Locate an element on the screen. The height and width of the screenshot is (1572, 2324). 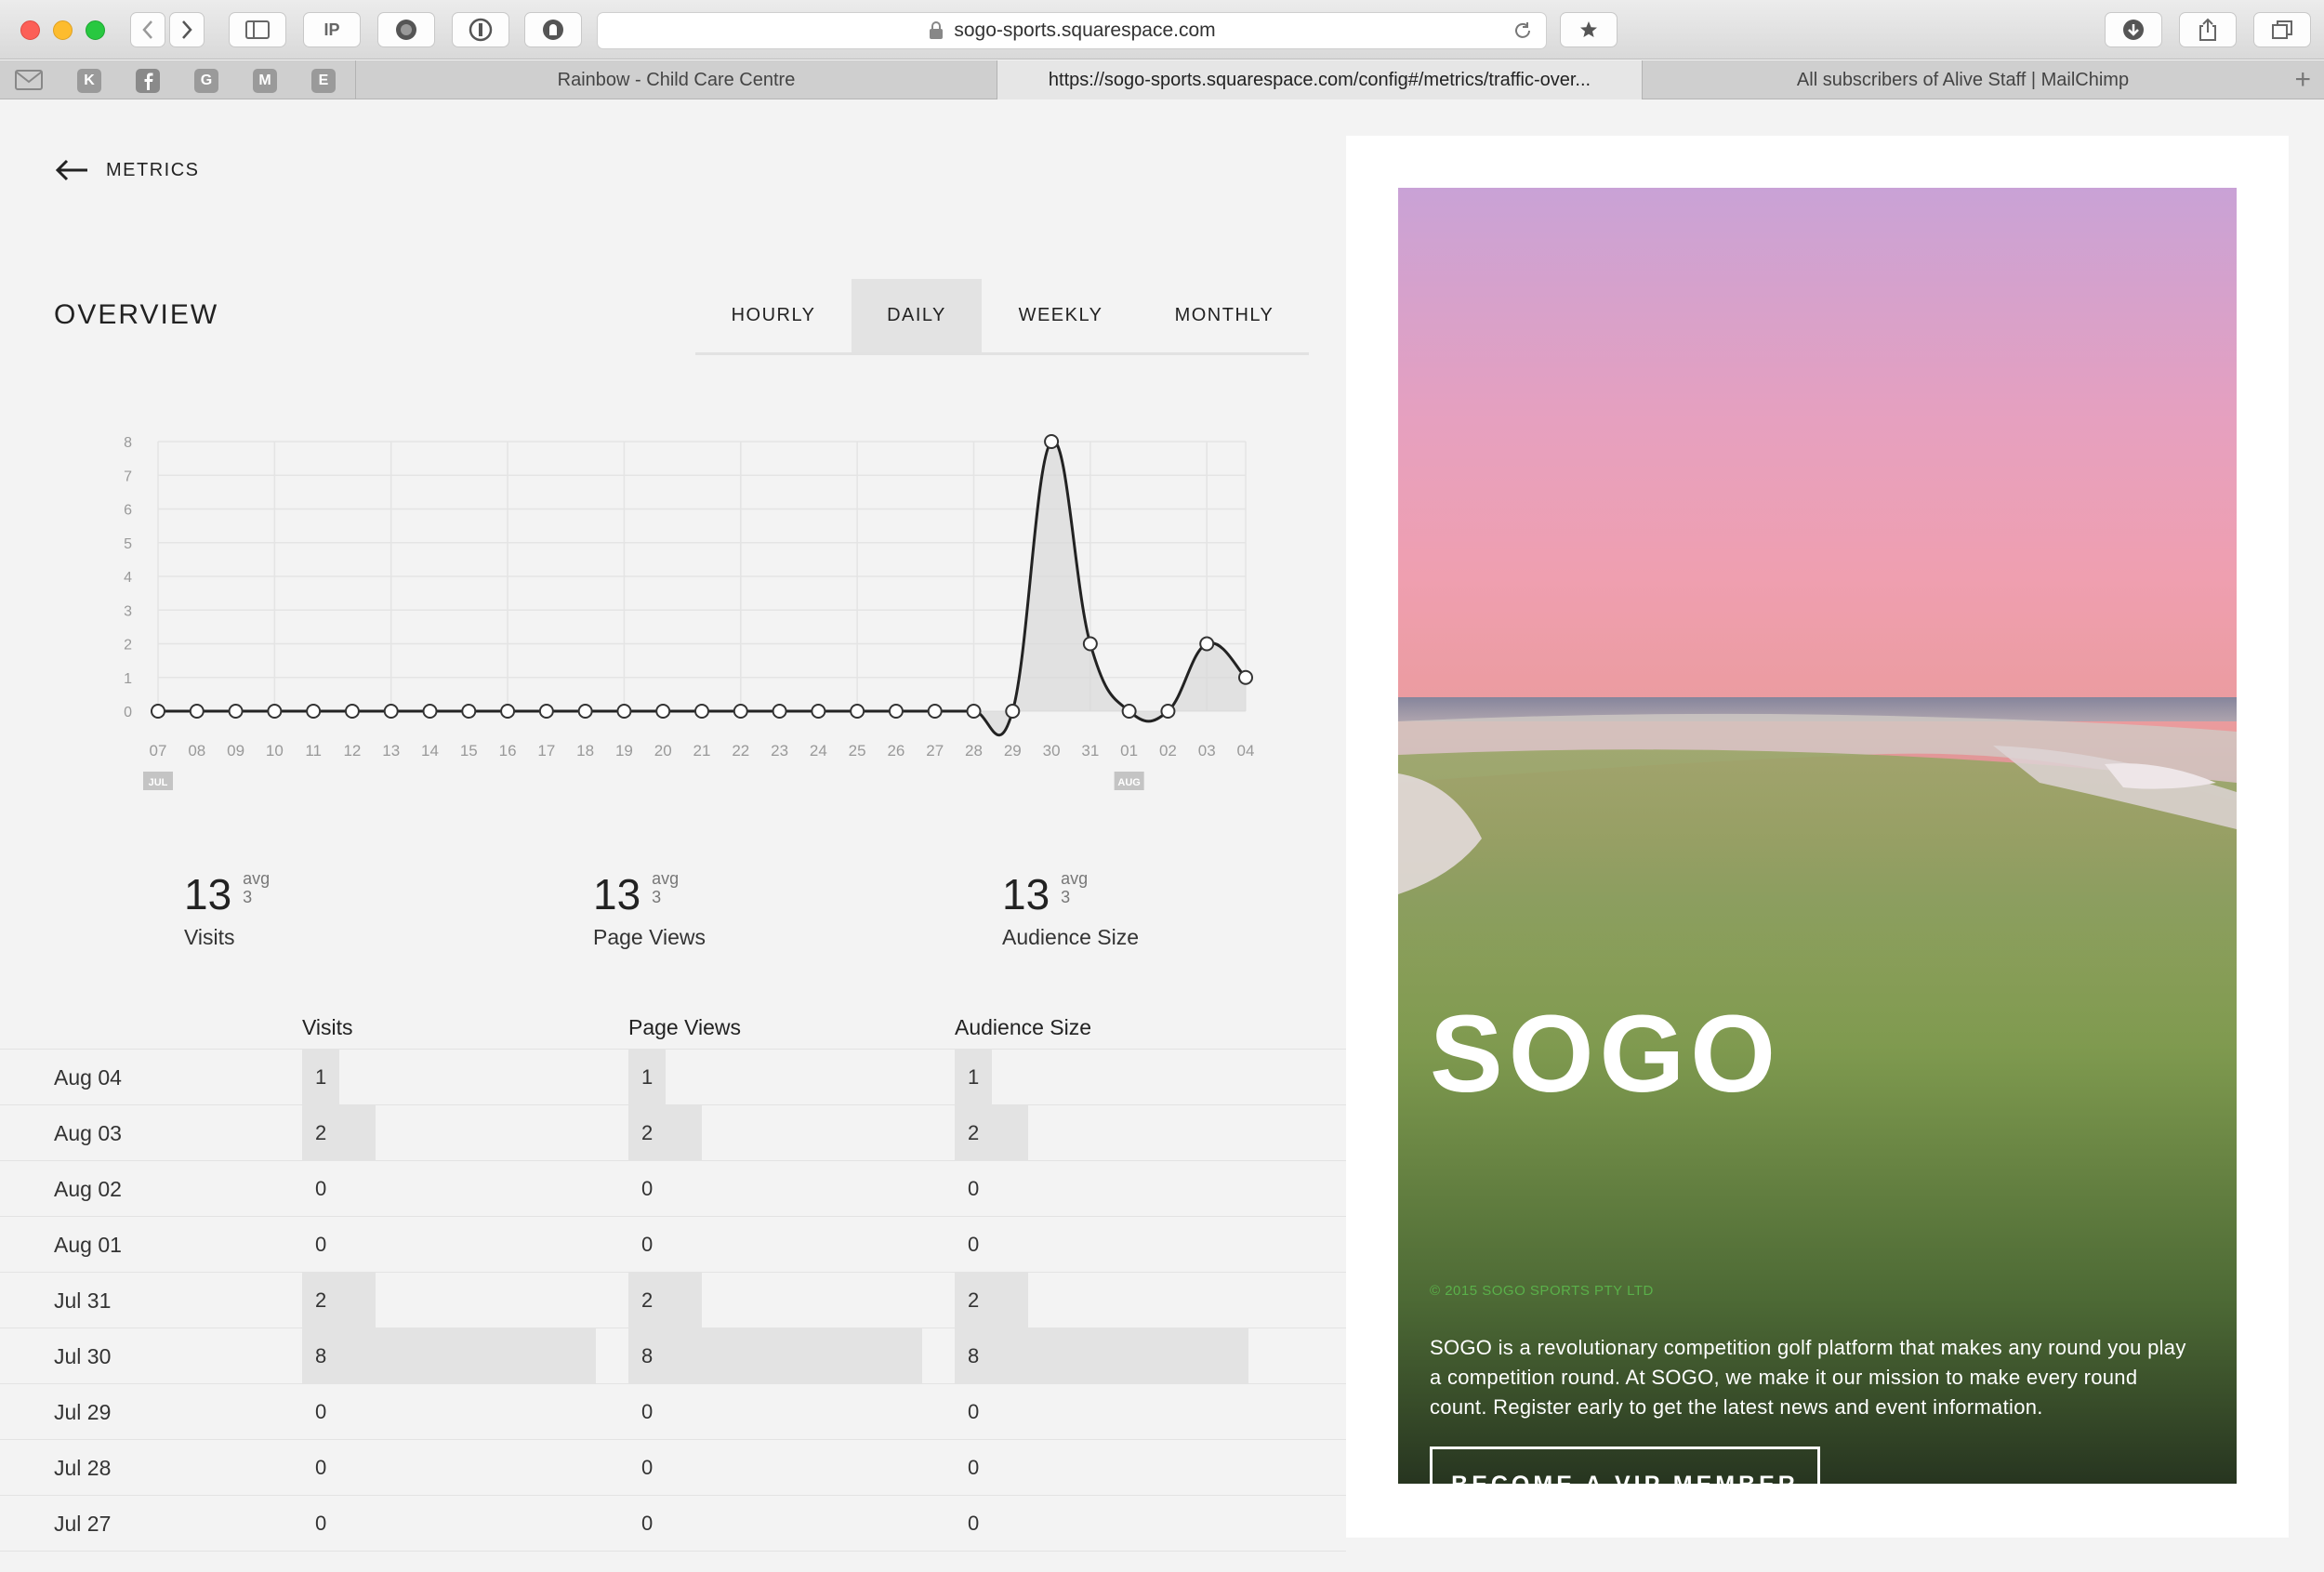
tab-weekly: WEEKLY is located at coordinates (1061, 315).